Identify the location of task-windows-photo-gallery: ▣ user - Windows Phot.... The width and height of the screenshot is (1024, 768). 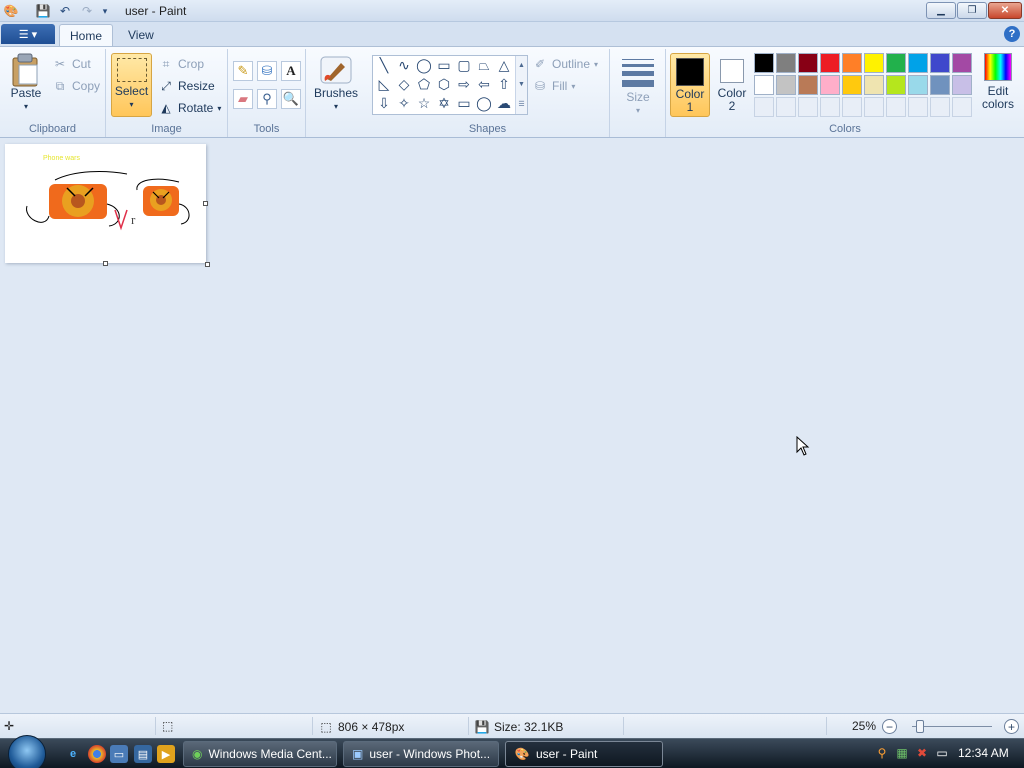
(421, 754).